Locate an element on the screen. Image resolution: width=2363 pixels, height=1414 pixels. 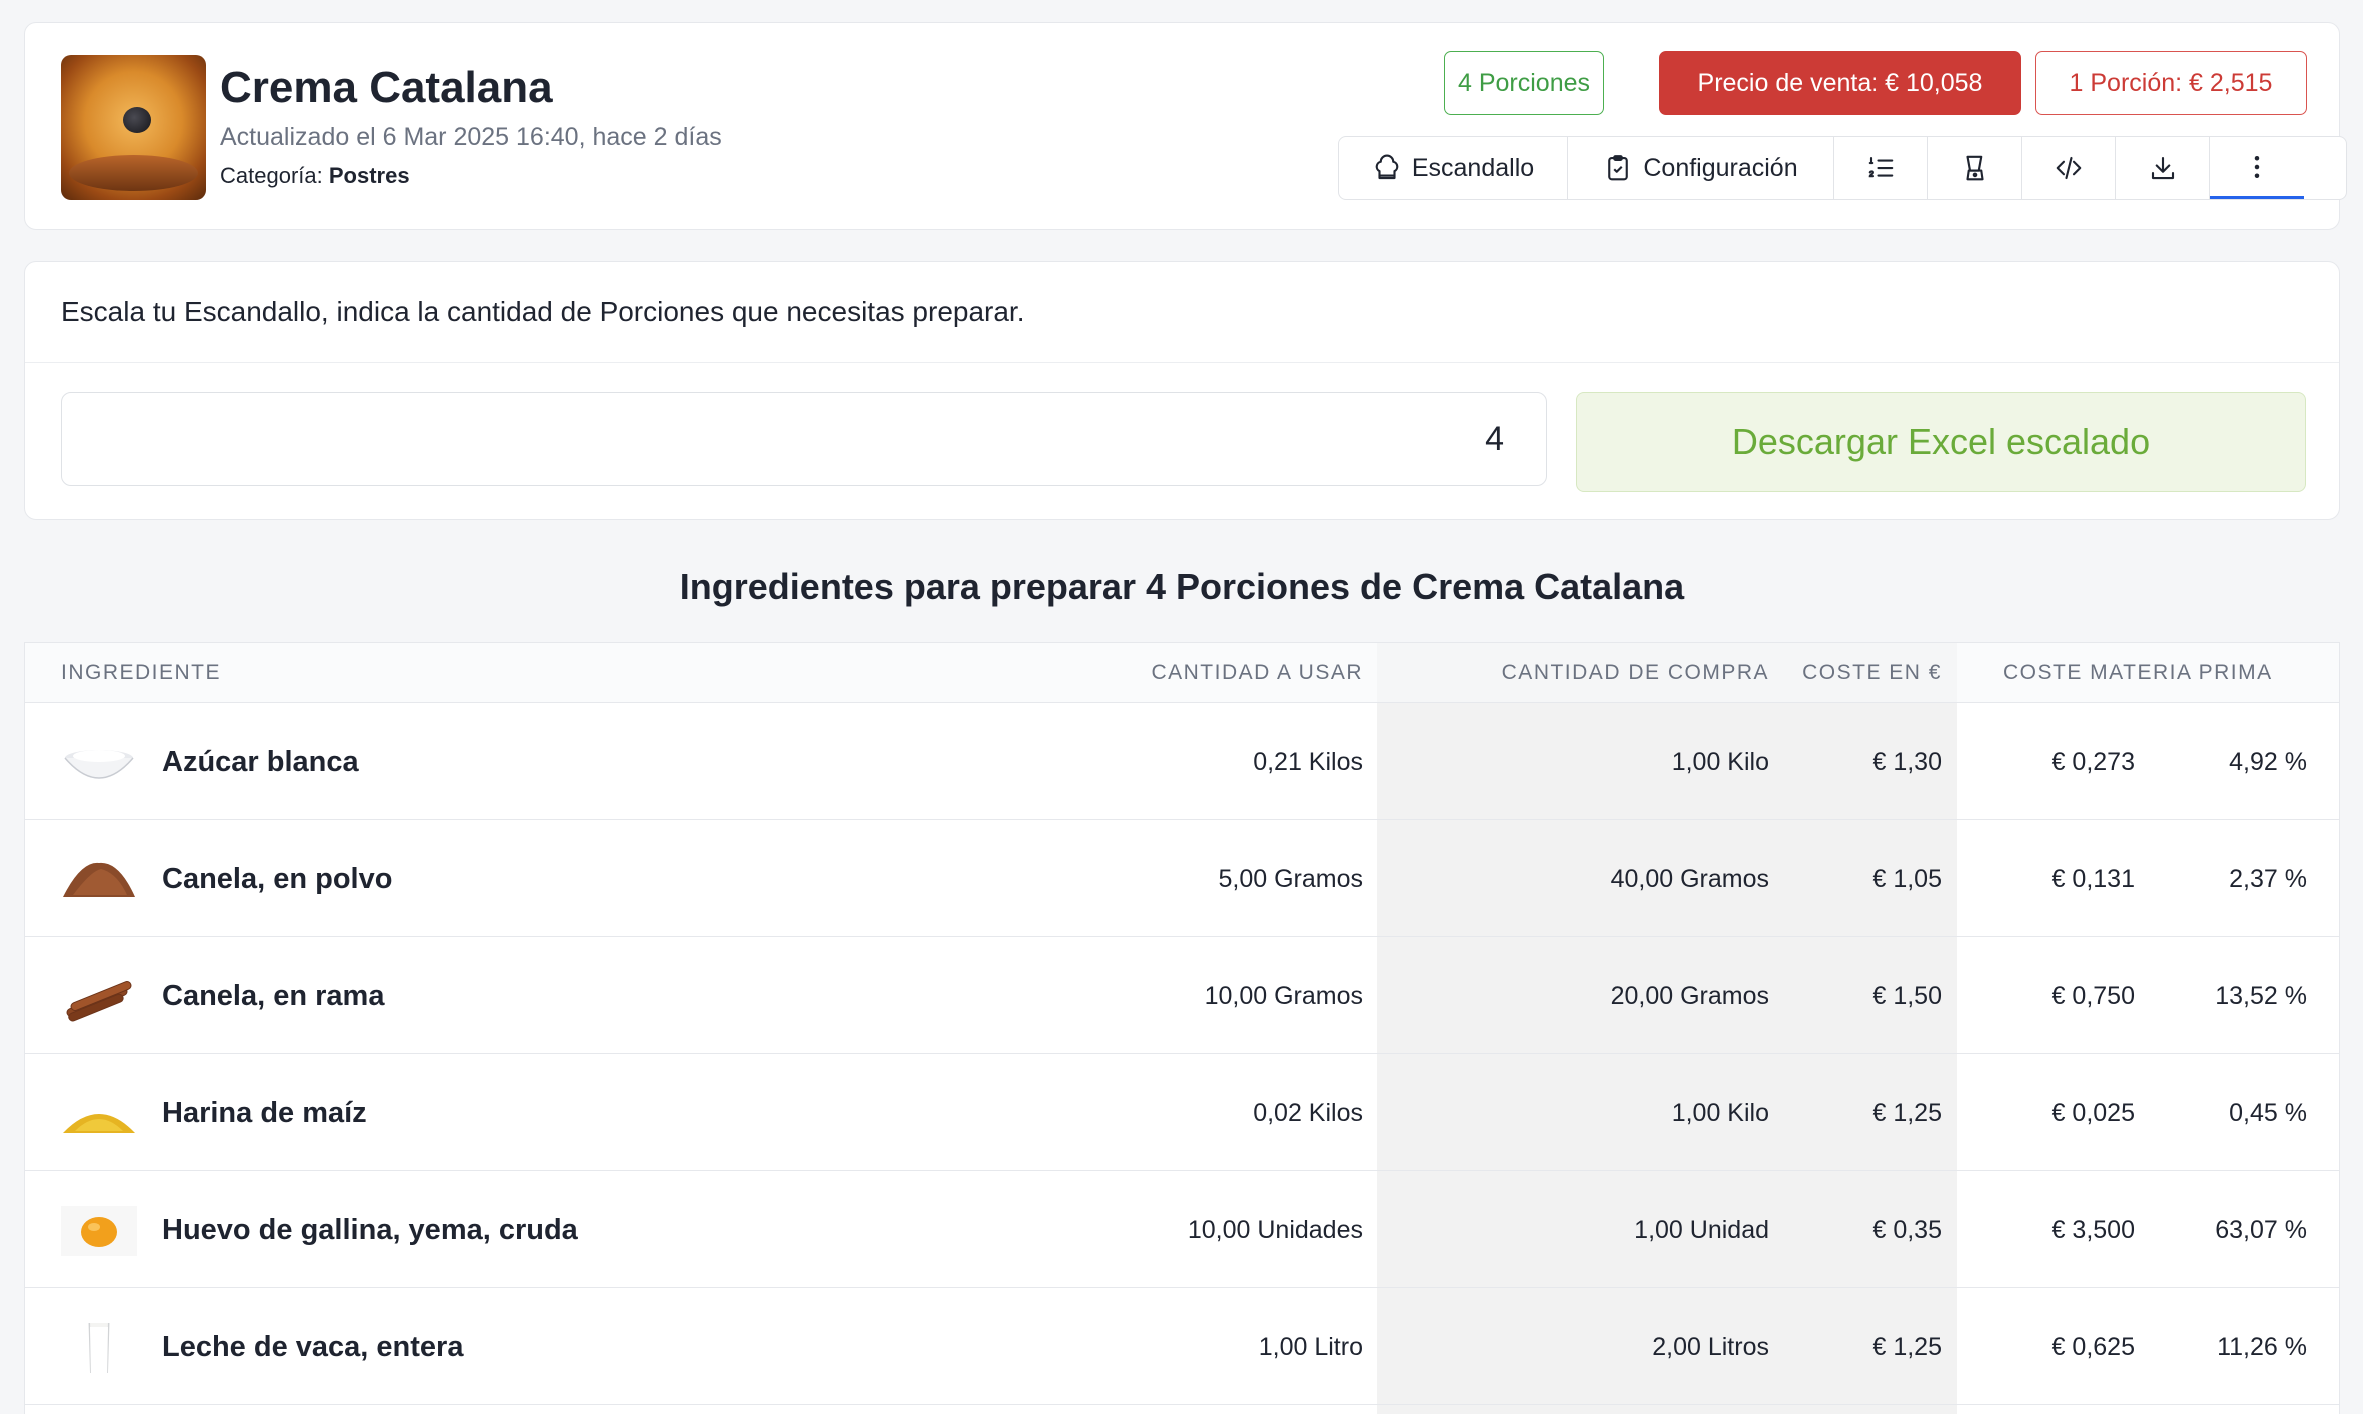
raw-cost-value: € 0,625 is located at coordinates (2093, 1347).